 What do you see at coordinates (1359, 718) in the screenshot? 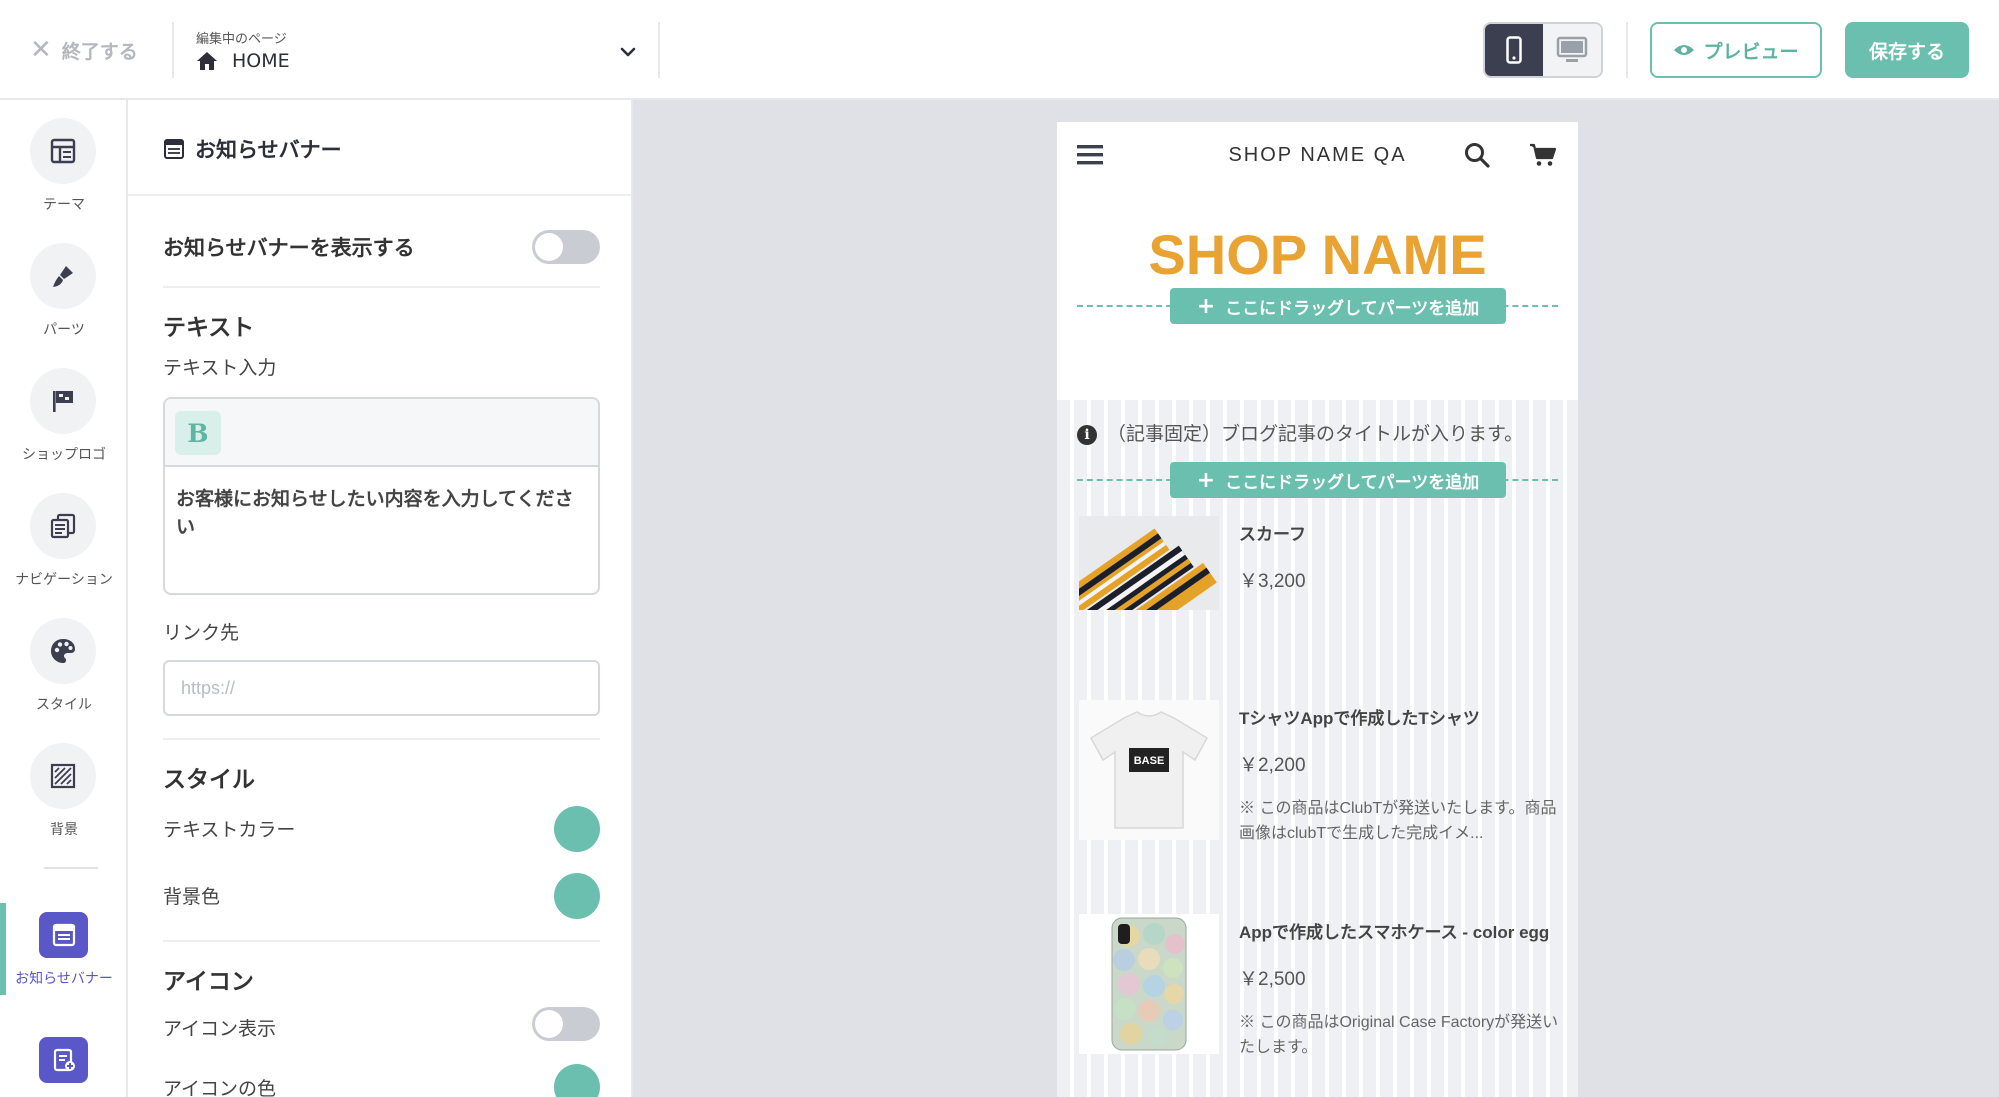
I see `product-name: TシャツAppで作成したTシャツ` at bounding box center [1359, 718].